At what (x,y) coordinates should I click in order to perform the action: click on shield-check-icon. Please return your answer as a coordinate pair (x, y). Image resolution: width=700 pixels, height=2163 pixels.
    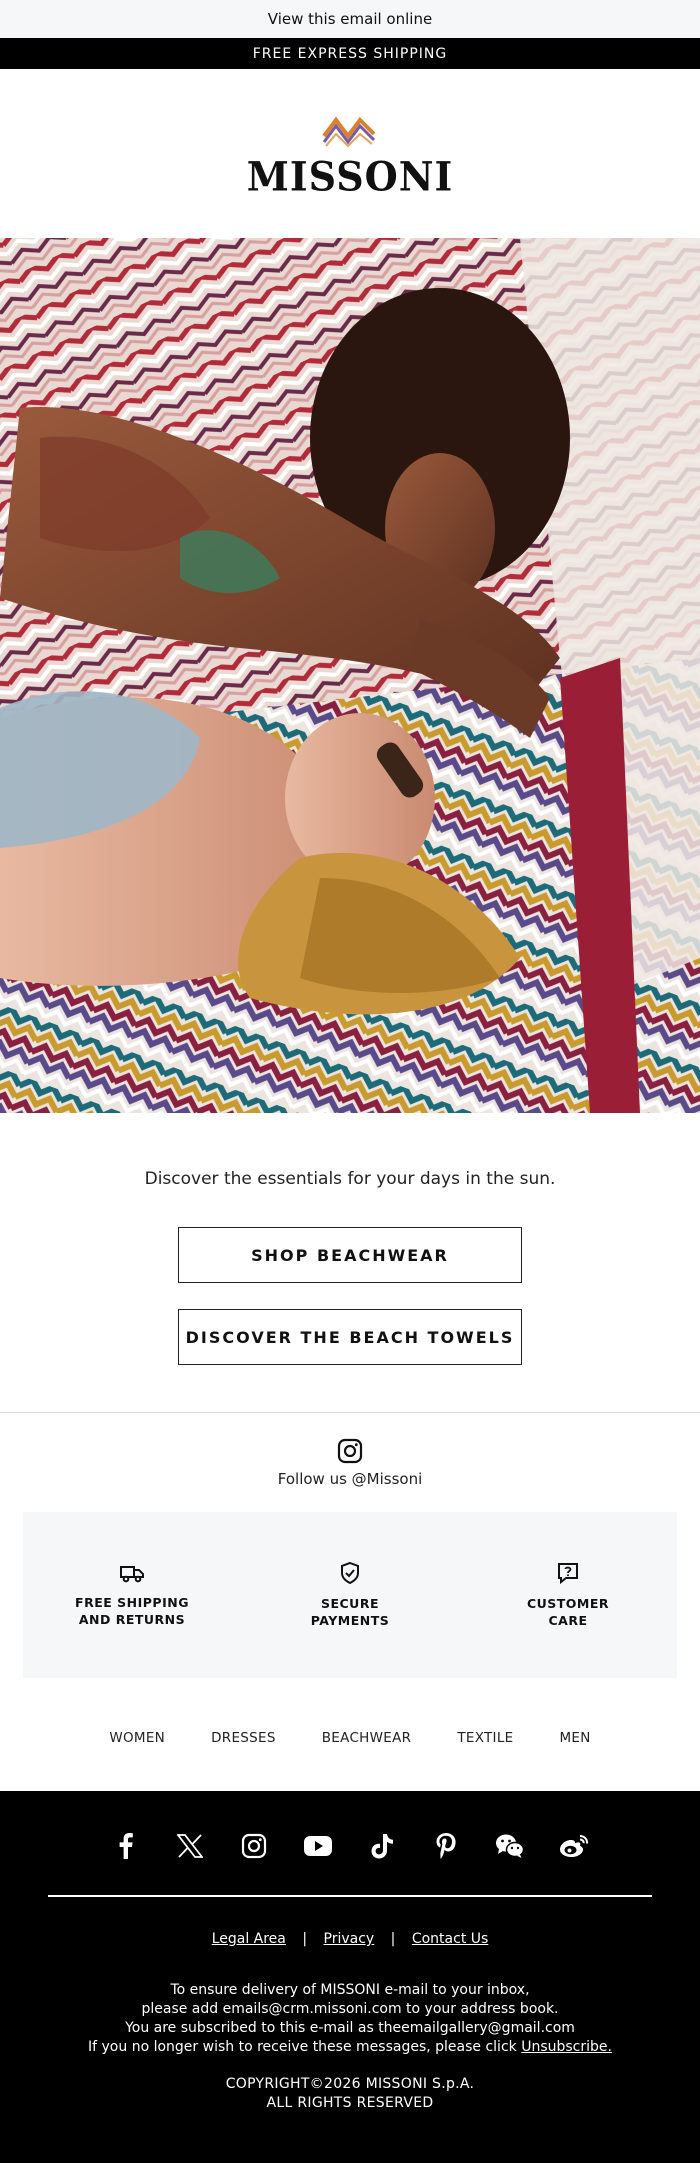
    Looking at the image, I should click on (350, 1573).